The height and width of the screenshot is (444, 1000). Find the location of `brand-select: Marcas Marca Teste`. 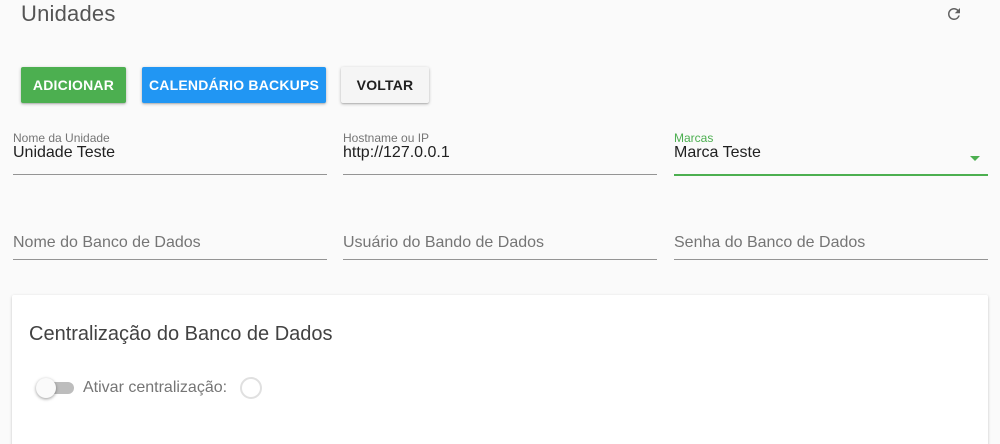

brand-select: Marcas Marca Teste is located at coordinates (831, 154).